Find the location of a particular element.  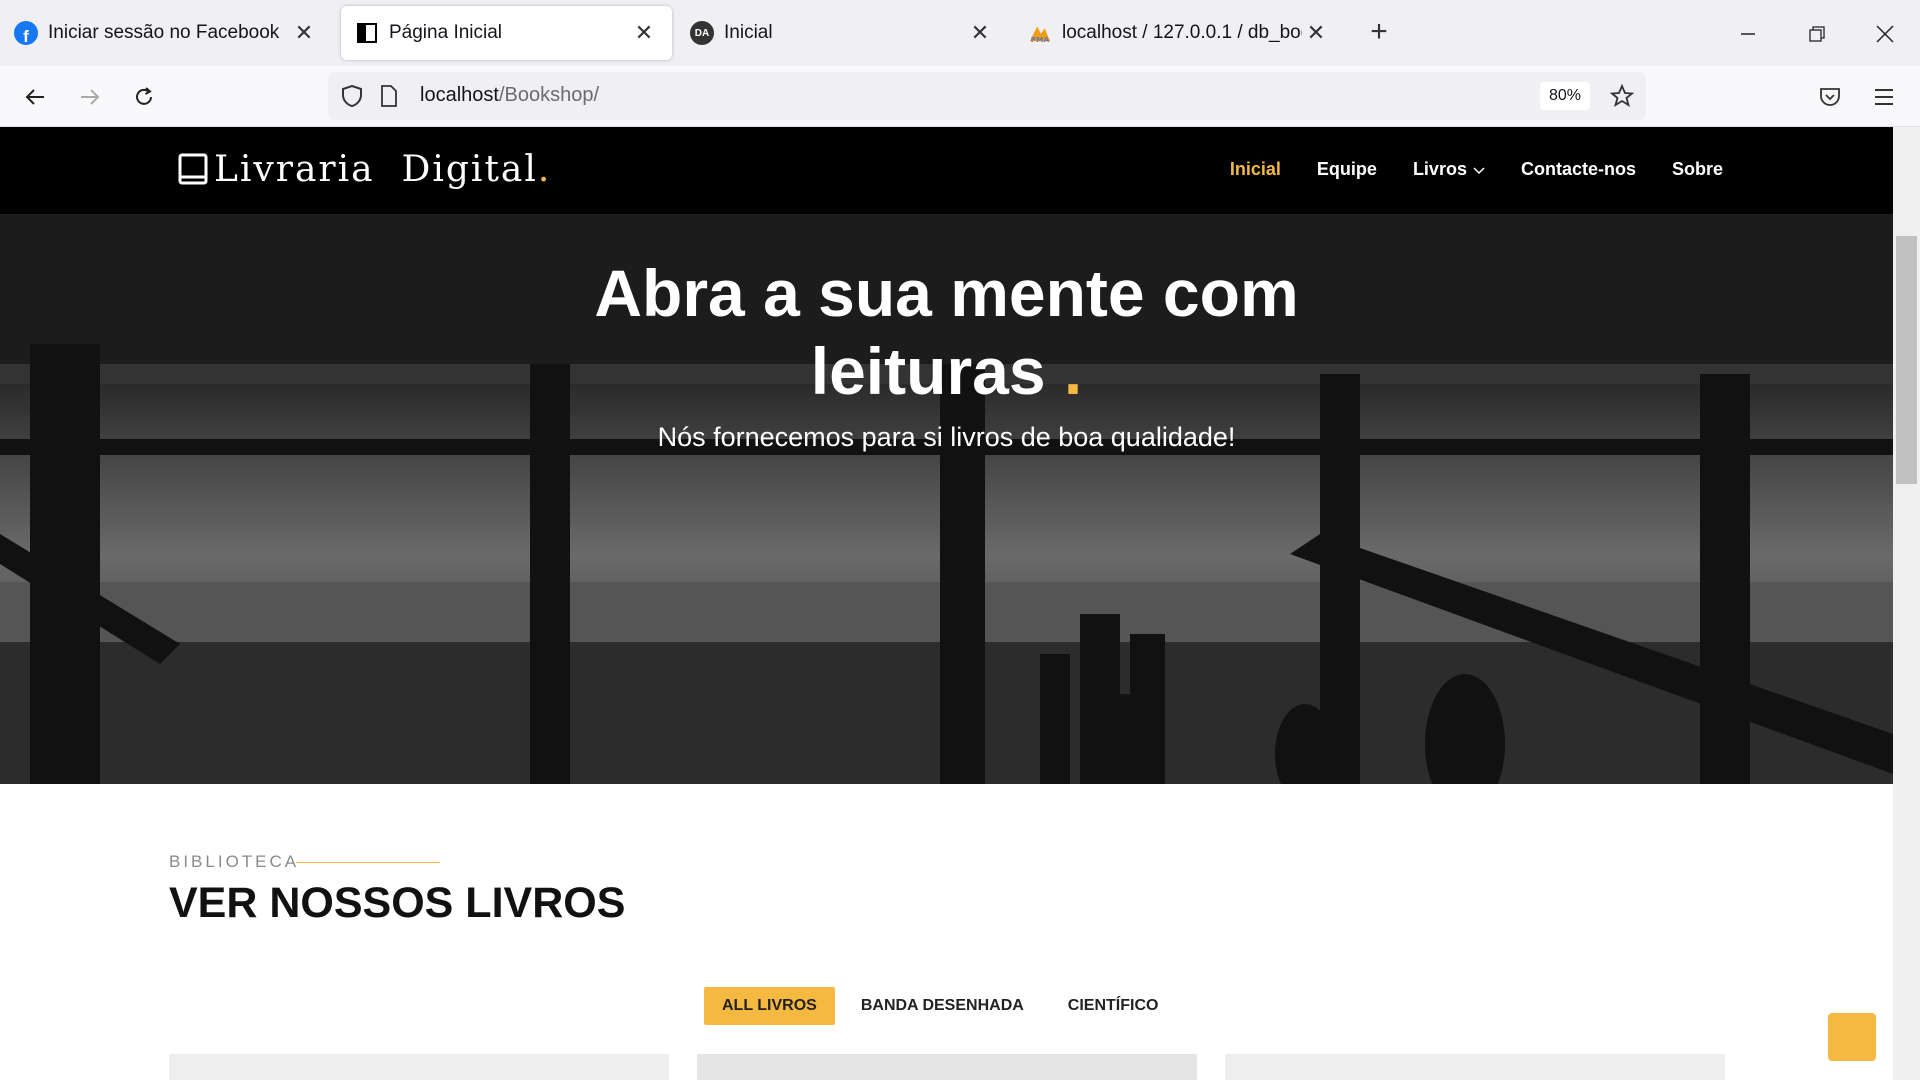

phpmyadmin-icon: PMA is located at coordinates (1040, 33).